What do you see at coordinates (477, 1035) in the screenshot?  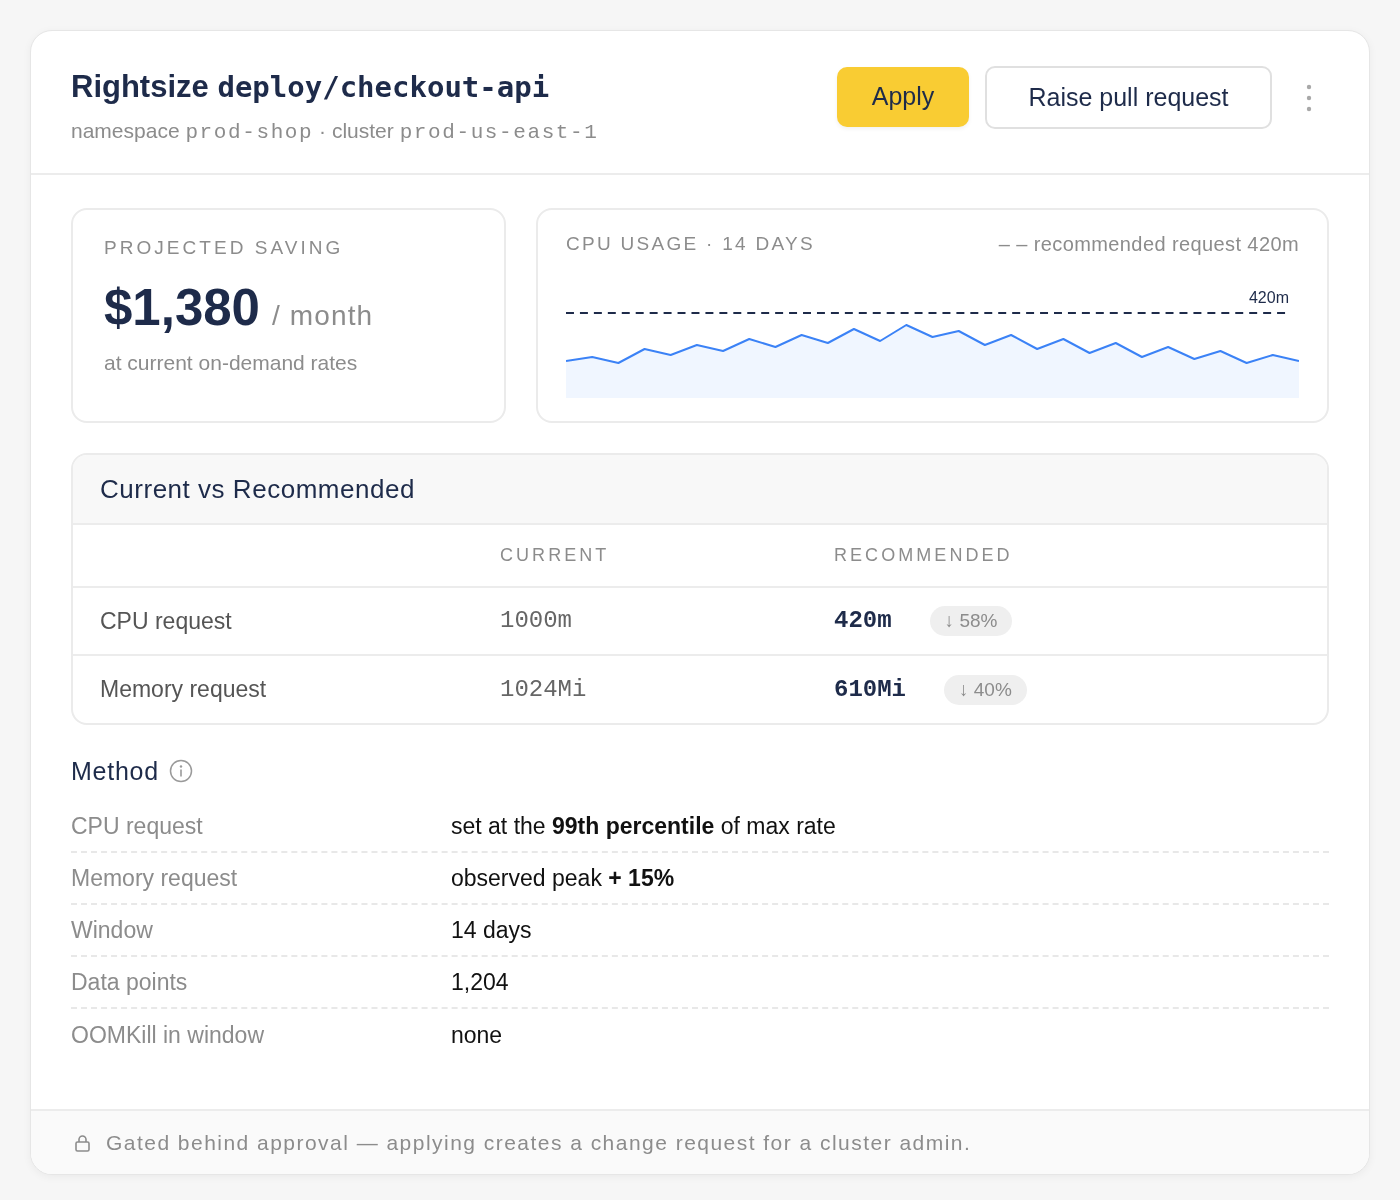 I see `method-value: none` at bounding box center [477, 1035].